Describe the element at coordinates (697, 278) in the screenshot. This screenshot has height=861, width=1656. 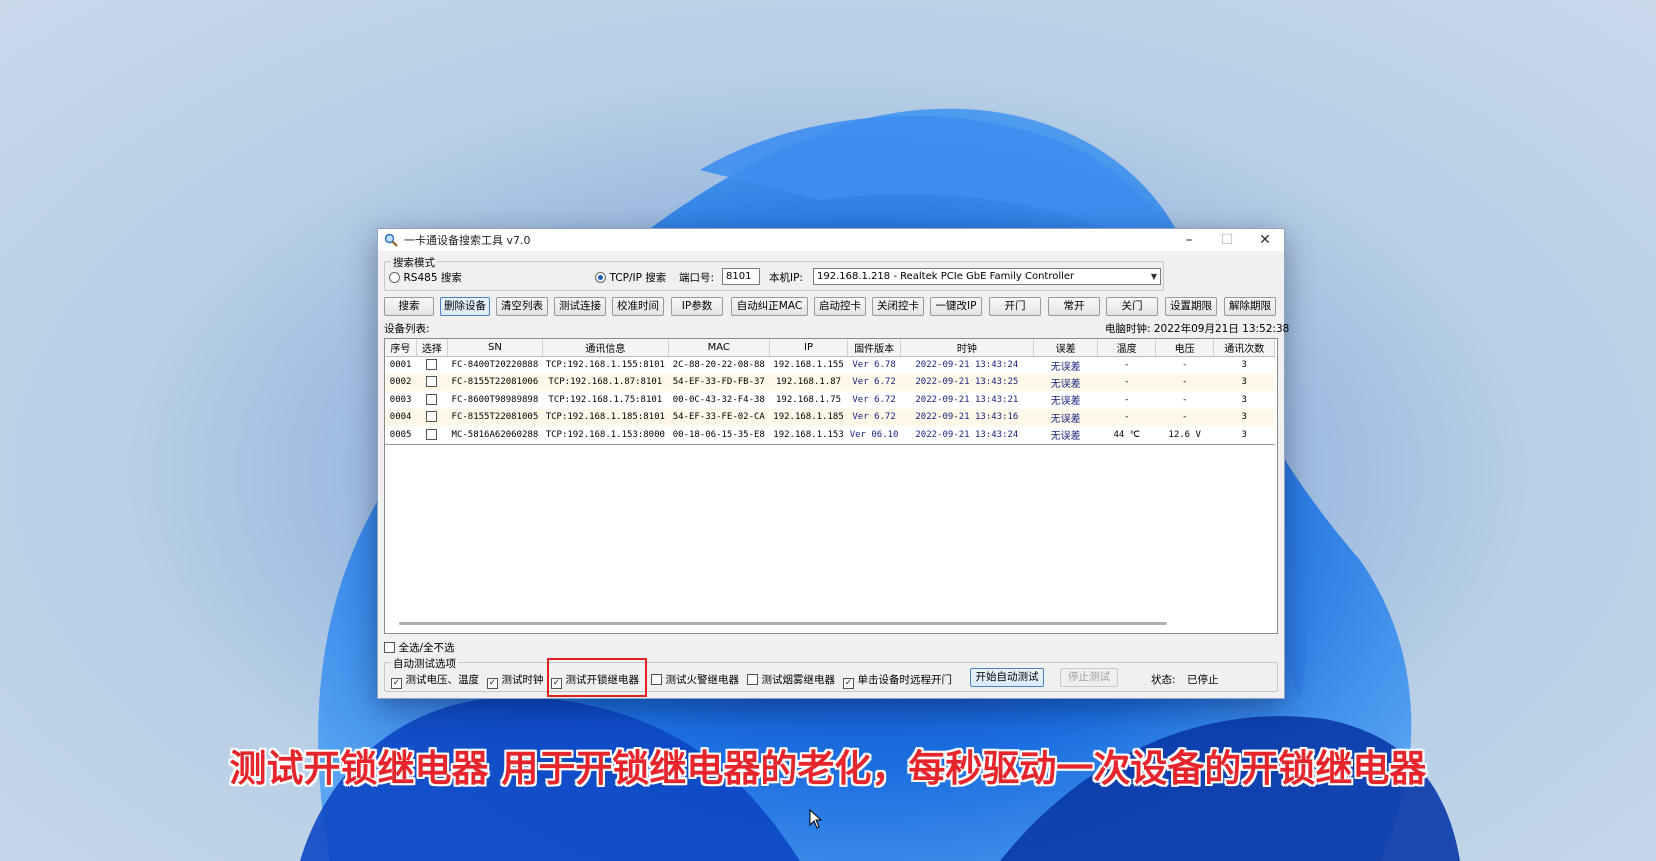
I see `port-label: 端口号:` at that location.